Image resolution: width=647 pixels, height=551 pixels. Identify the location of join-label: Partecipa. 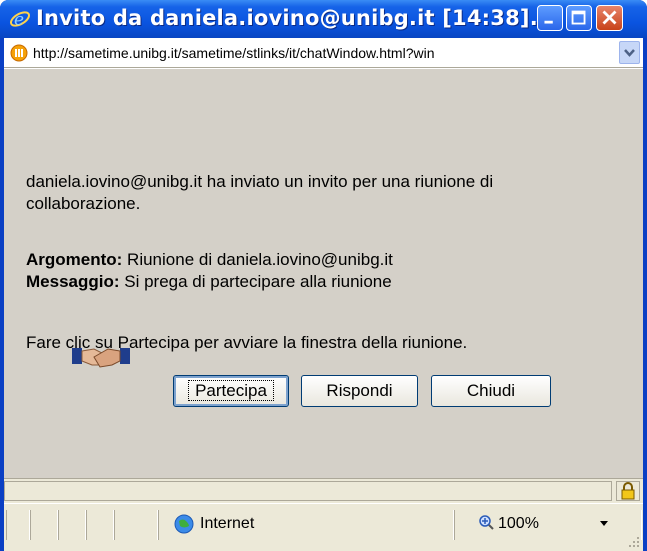
(231, 390).